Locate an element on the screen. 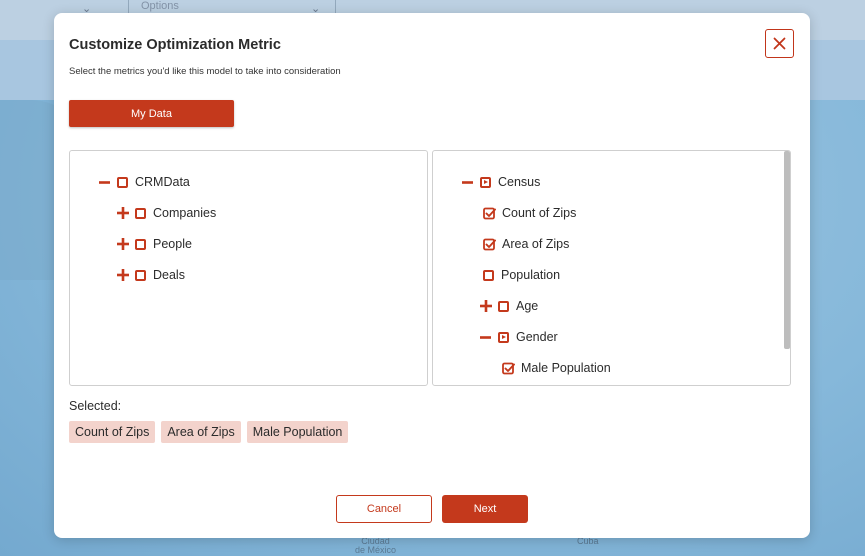 This screenshot has height=556, width=865. tree-node-male-population: Male Population is located at coordinates (556, 368).